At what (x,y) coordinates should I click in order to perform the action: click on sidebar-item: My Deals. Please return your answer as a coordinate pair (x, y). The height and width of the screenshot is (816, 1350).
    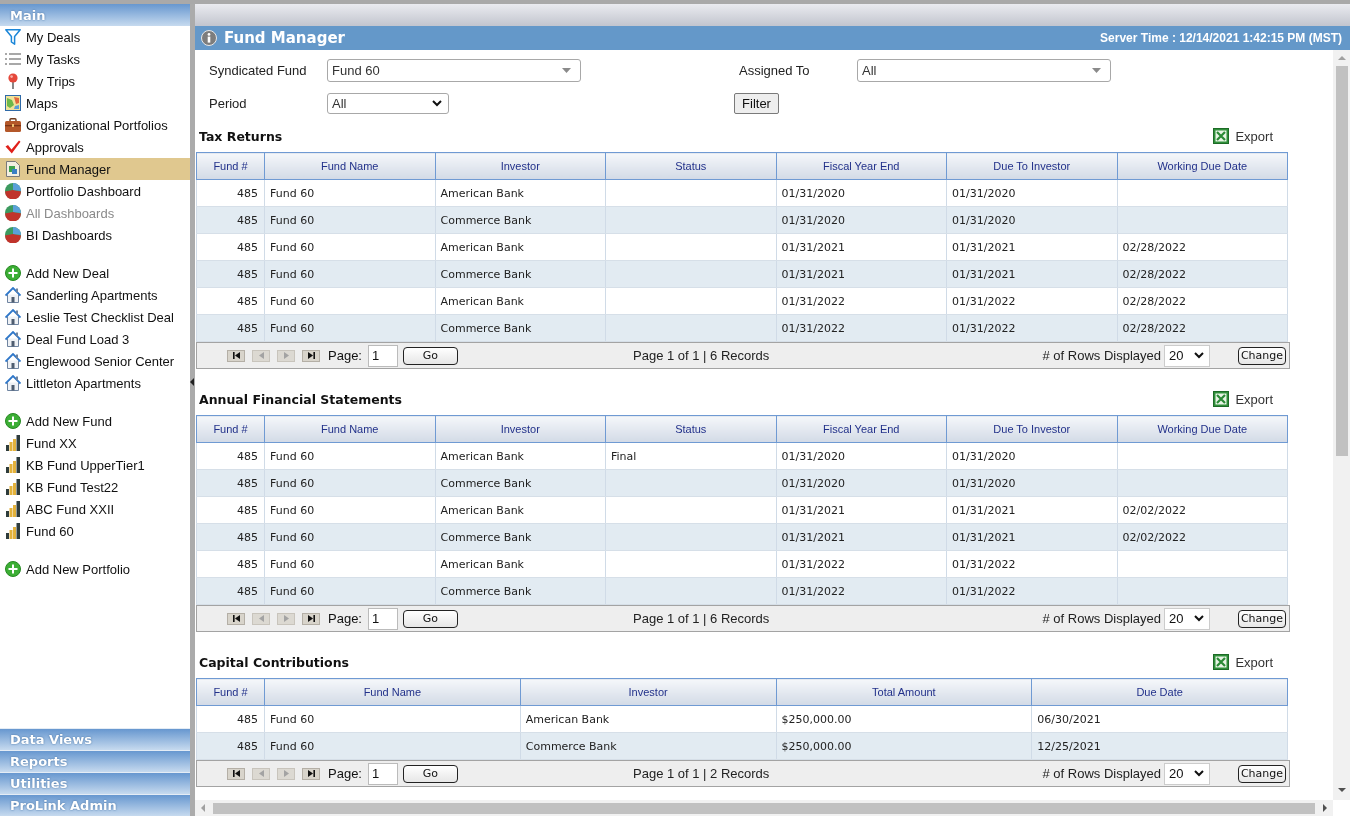
    Looking at the image, I should click on (95, 37).